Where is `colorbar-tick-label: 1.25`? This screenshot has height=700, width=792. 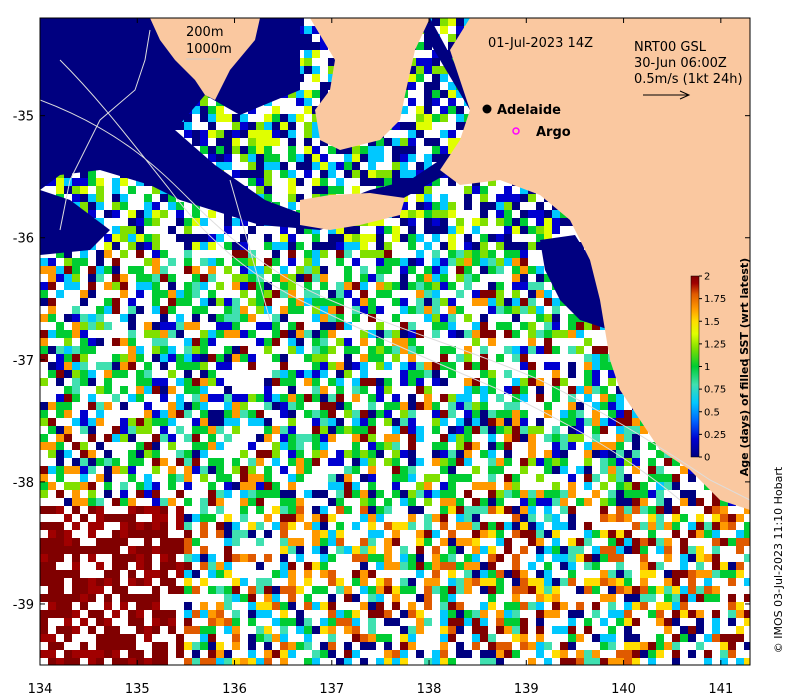 colorbar-tick-label: 1.25 is located at coordinates (715, 344).